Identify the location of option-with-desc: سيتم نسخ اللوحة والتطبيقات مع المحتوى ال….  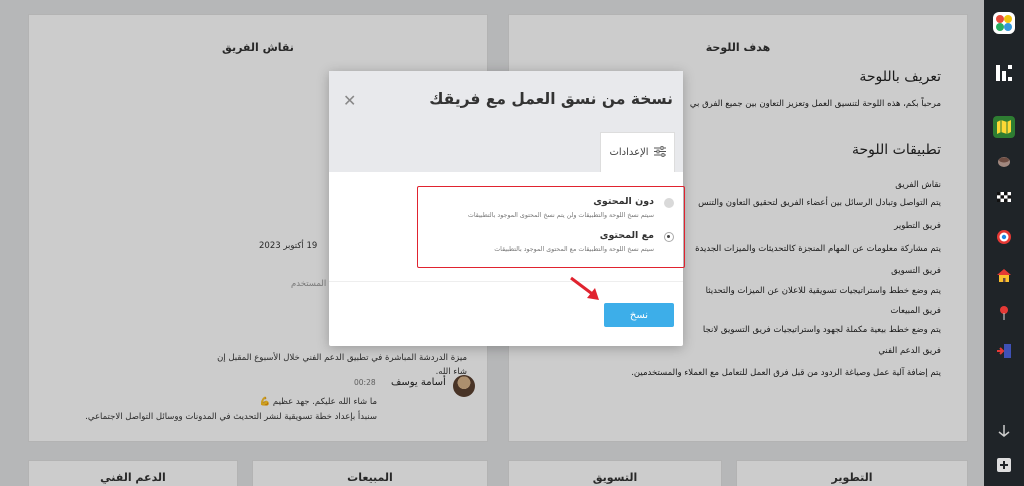
(574, 249).